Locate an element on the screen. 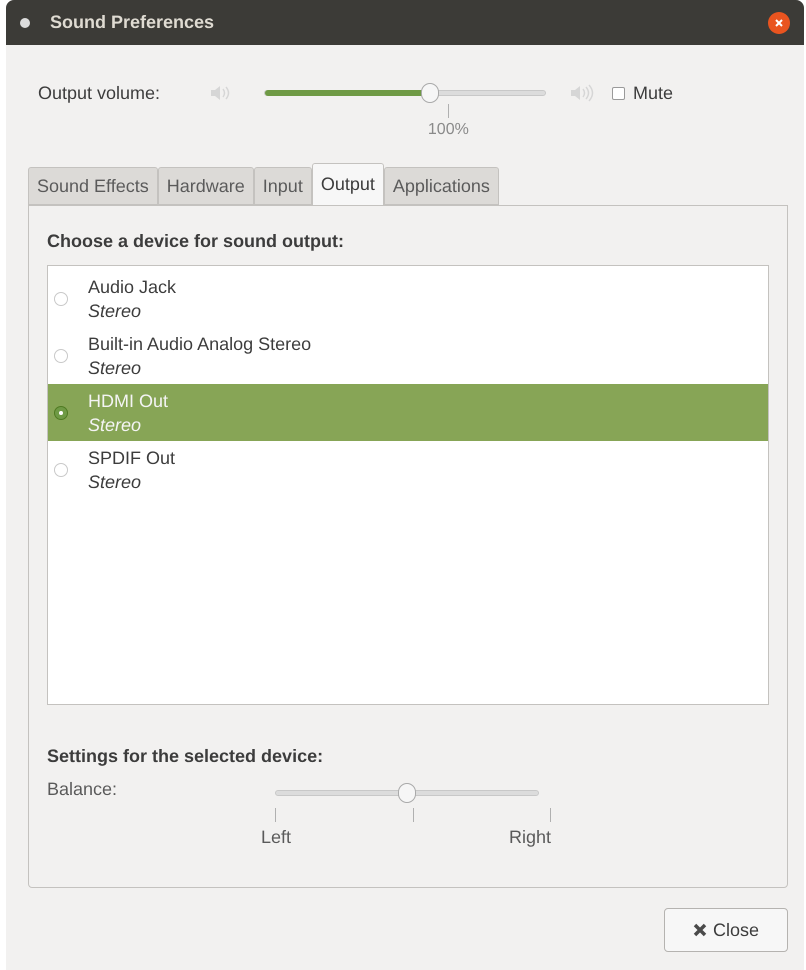 This screenshot has height=970, width=806. tab: Hardware is located at coordinates (206, 186).